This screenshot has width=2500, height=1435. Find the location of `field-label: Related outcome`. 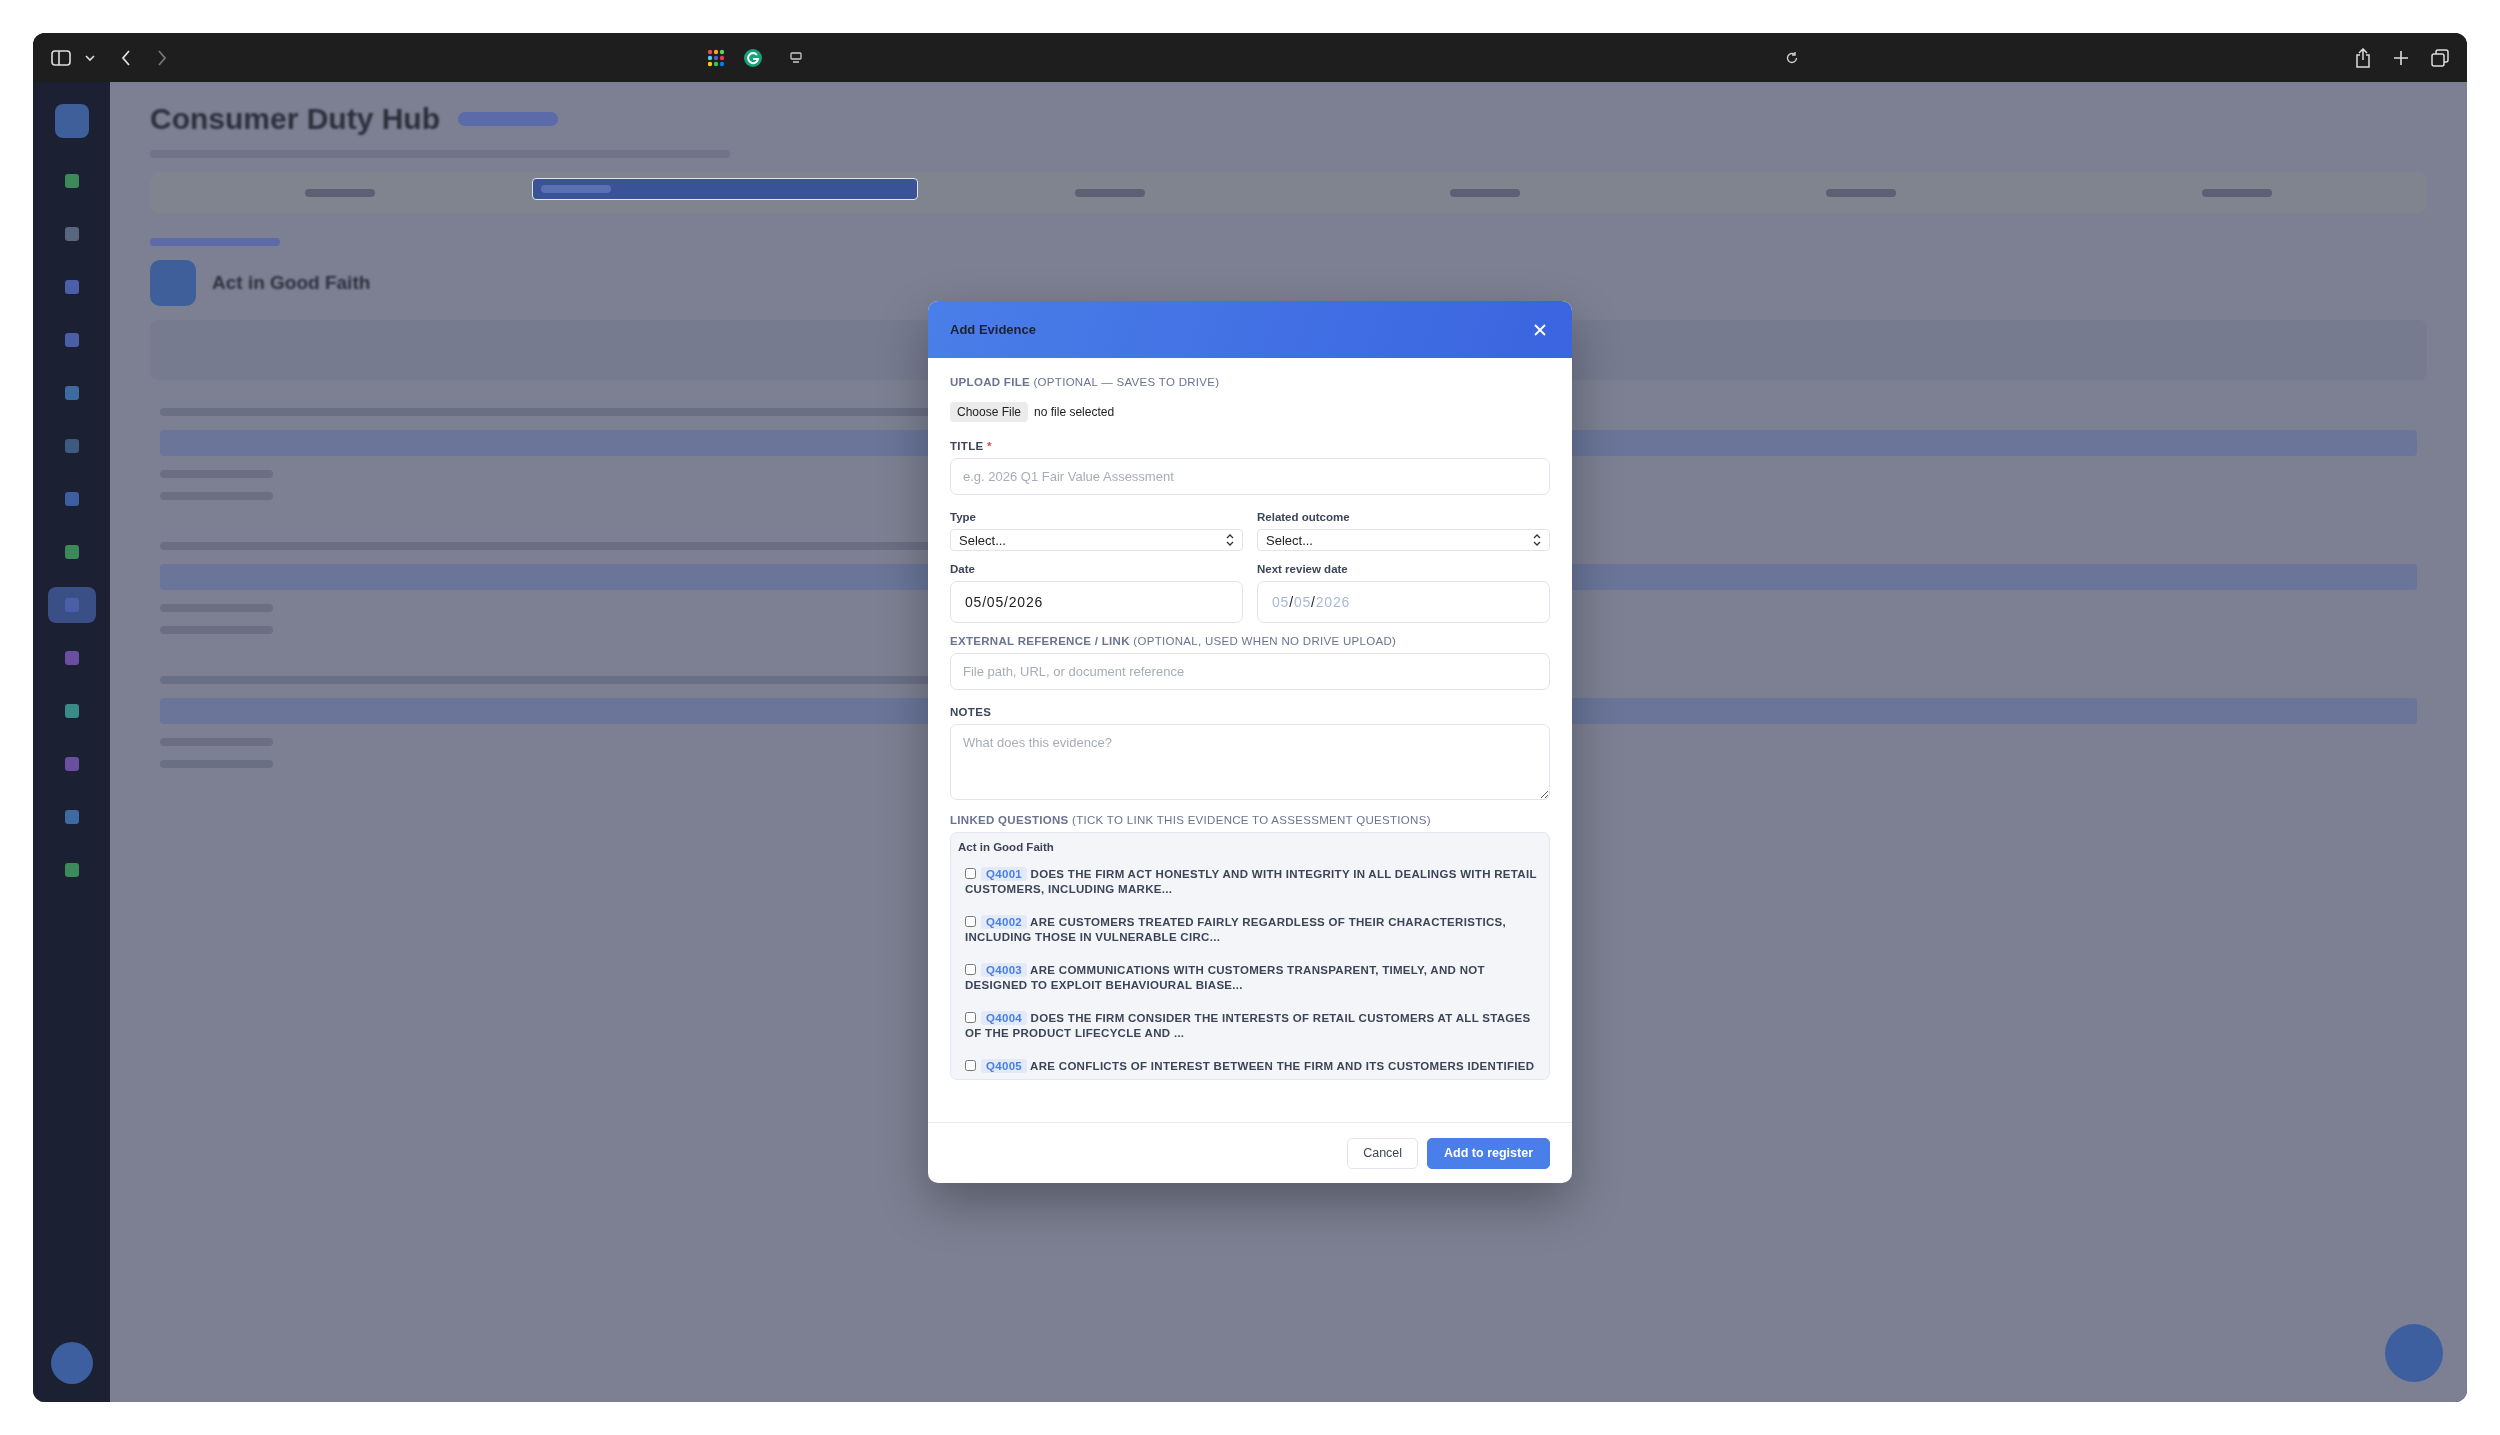

field-label: Related outcome is located at coordinates (1304, 517).